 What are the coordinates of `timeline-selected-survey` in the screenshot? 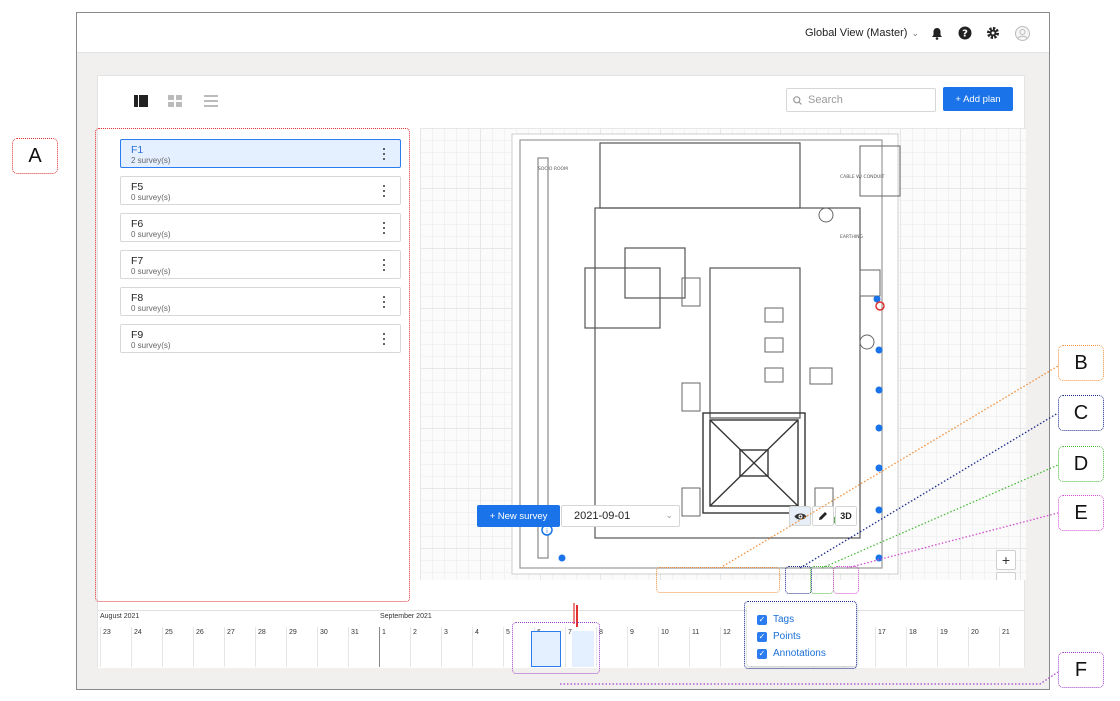 It's located at (546, 649).